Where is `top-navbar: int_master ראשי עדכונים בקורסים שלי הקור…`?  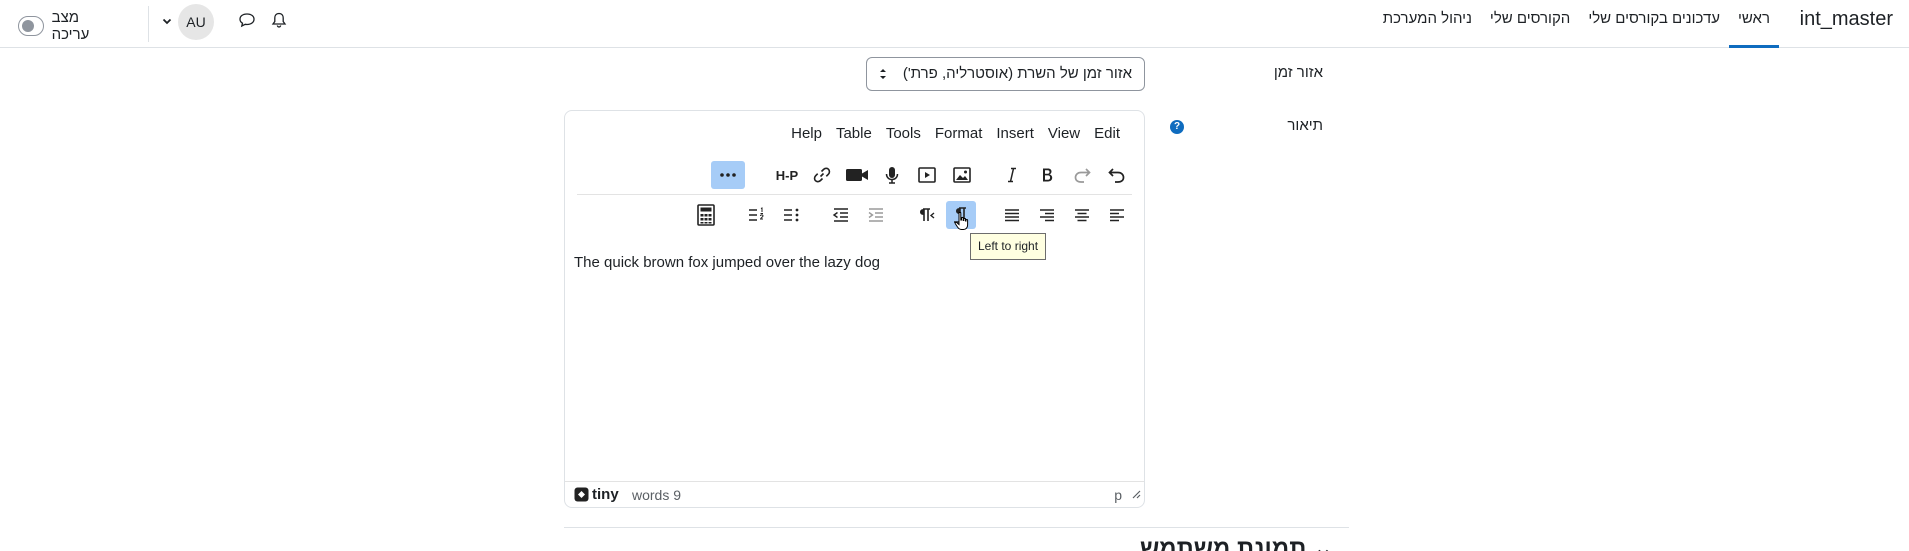
top-navbar: int_master ראשי עדכונים בקורסים שלי הקור… is located at coordinates (954, 24).